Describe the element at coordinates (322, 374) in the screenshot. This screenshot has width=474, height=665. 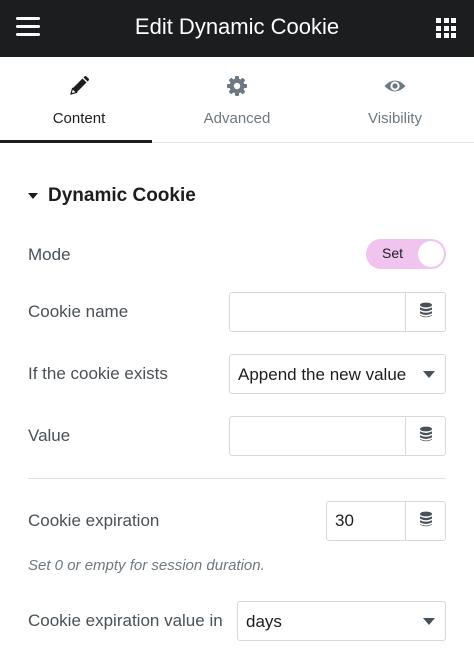
I see `if-exists-value: Append the new value` at that location.